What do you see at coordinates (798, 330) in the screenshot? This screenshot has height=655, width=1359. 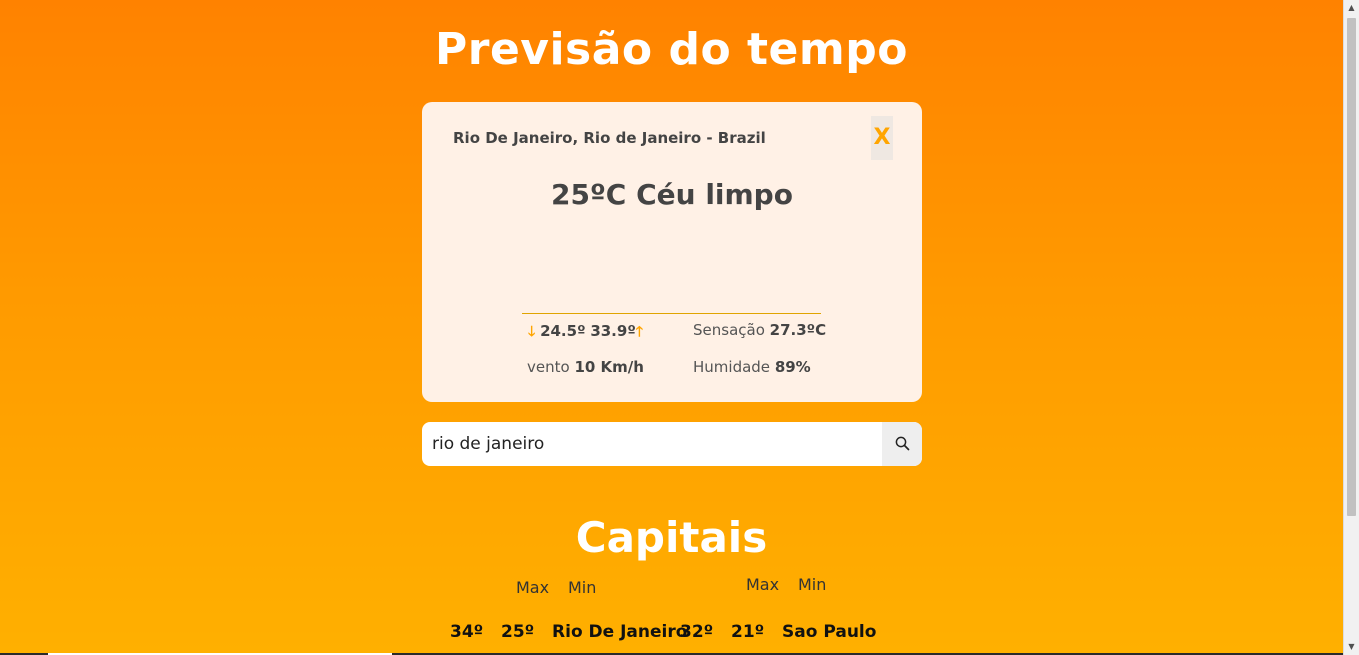 I see `feels-like-value: 27.3ºC` at bounding box center [798, 330].